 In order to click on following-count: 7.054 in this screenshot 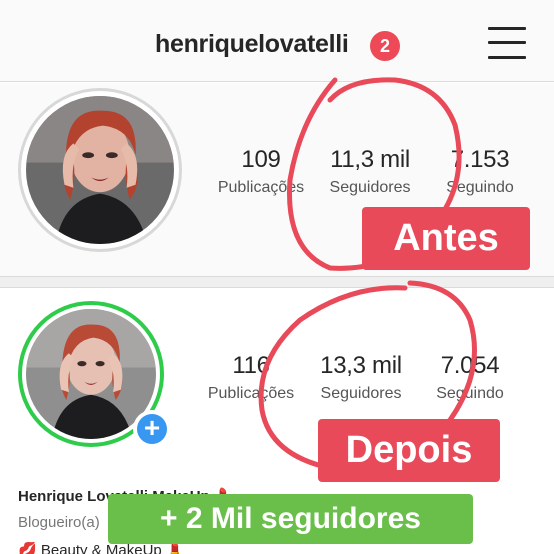, I will do `click(470, 366)`.